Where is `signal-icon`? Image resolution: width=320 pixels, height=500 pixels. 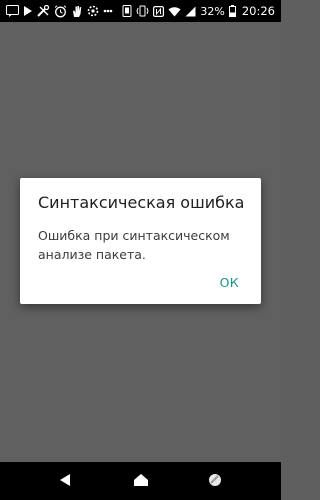
signal-icon is located at coordinates (190, 11).